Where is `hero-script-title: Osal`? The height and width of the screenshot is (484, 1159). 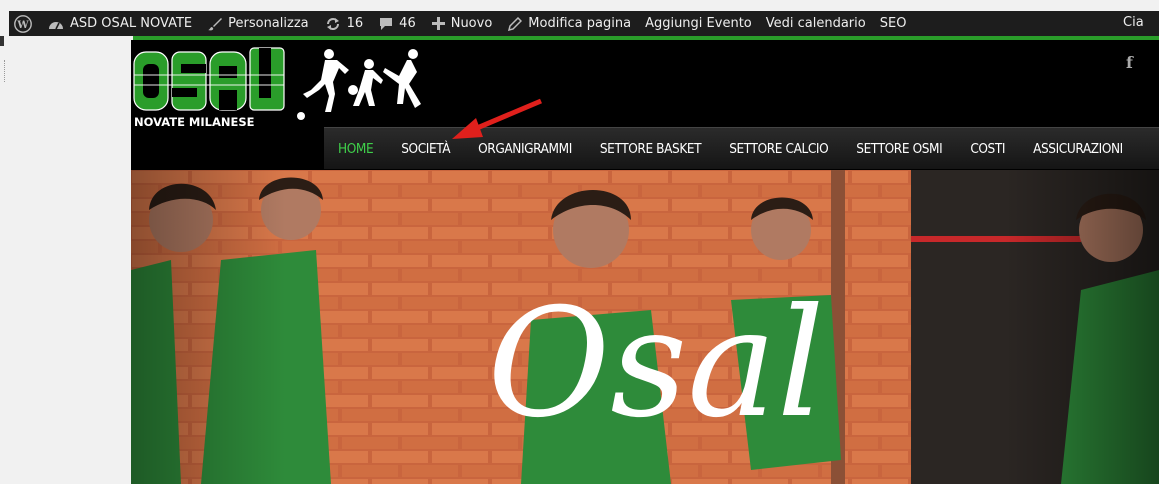 hero-script-title: Osal is located at coordinates (655, 364).